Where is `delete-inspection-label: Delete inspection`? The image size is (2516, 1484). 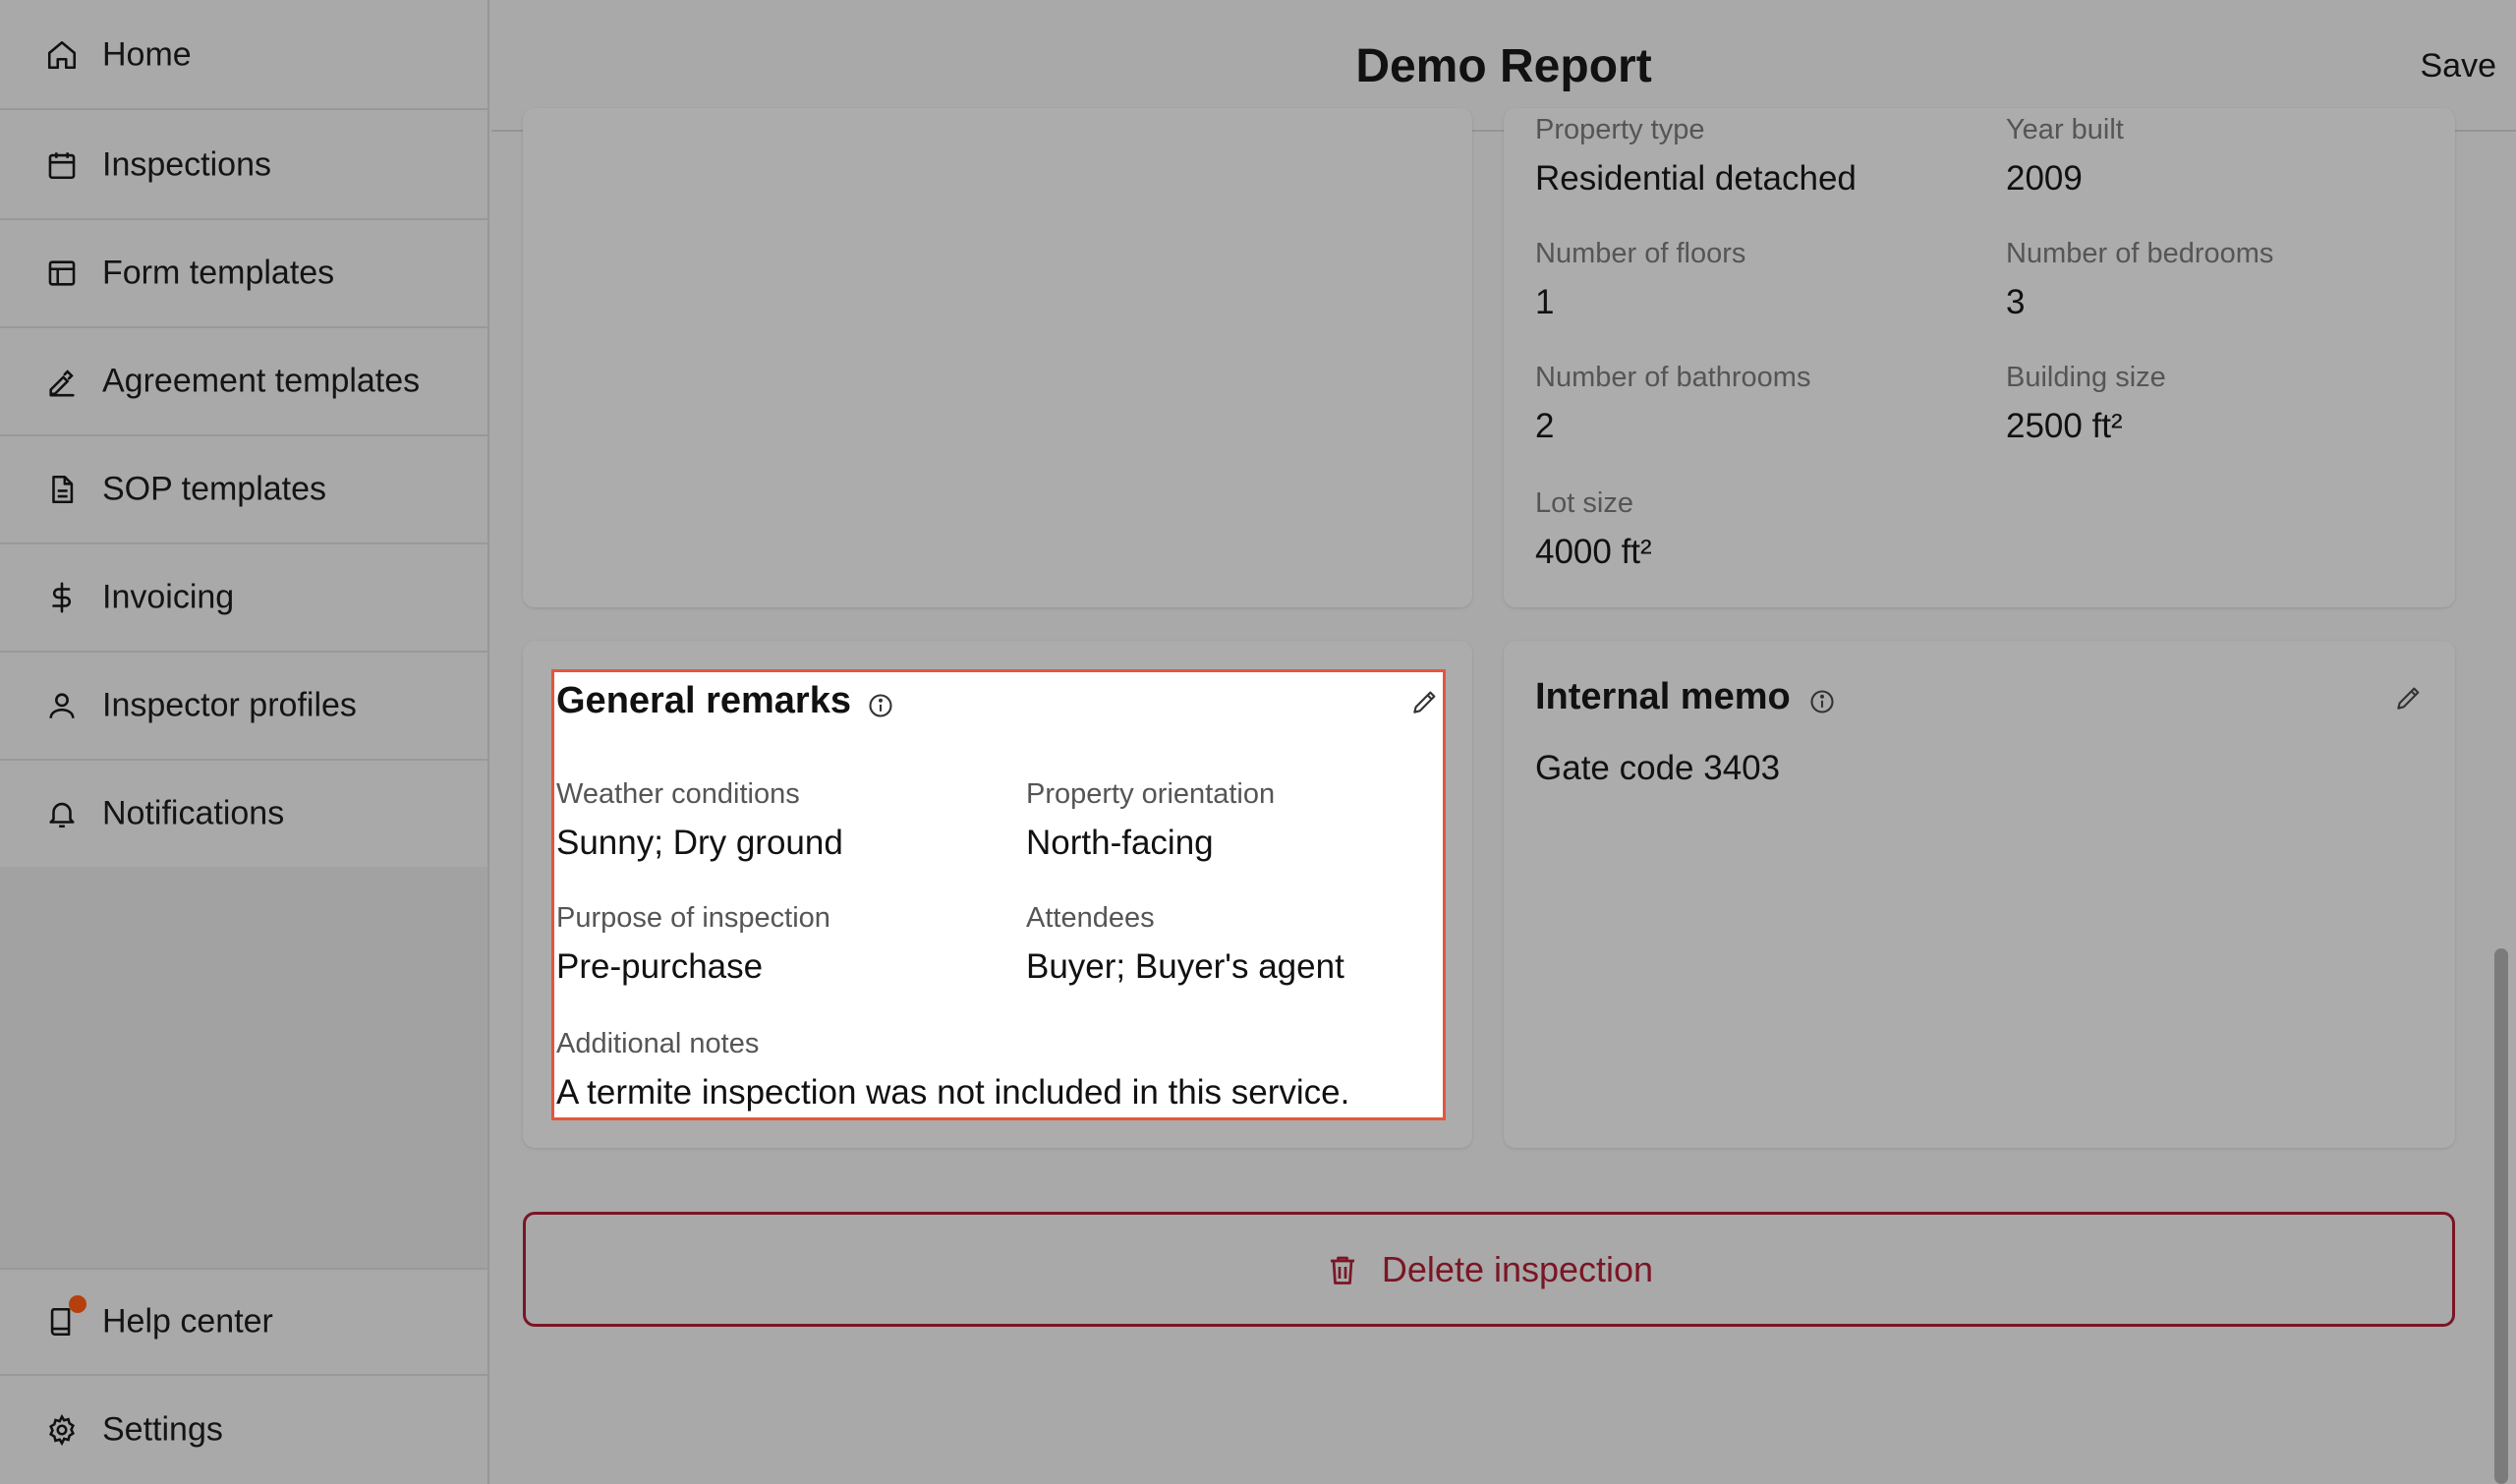 delete-inspection-label: Delete inspection is located at coordinates (1517, 1268).